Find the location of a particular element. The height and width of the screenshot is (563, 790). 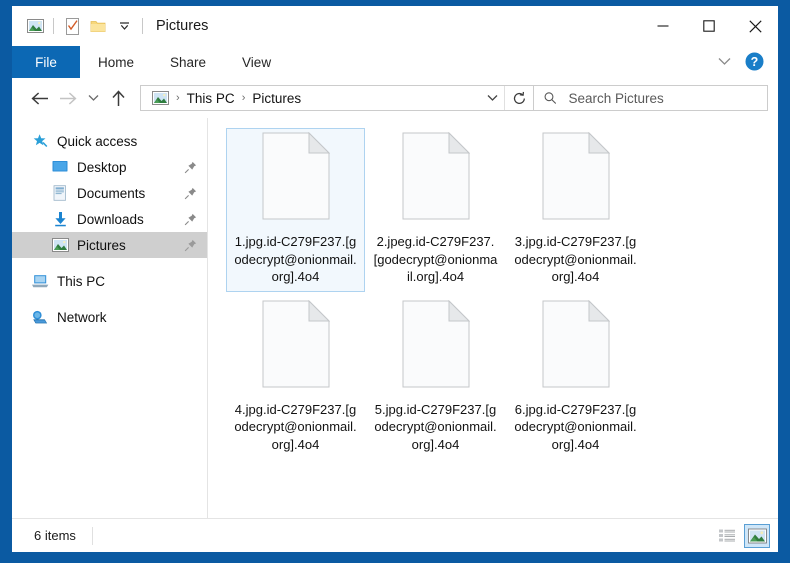

ribbon-tabs: File Home Share View ? is located at coordinates (395, 62).